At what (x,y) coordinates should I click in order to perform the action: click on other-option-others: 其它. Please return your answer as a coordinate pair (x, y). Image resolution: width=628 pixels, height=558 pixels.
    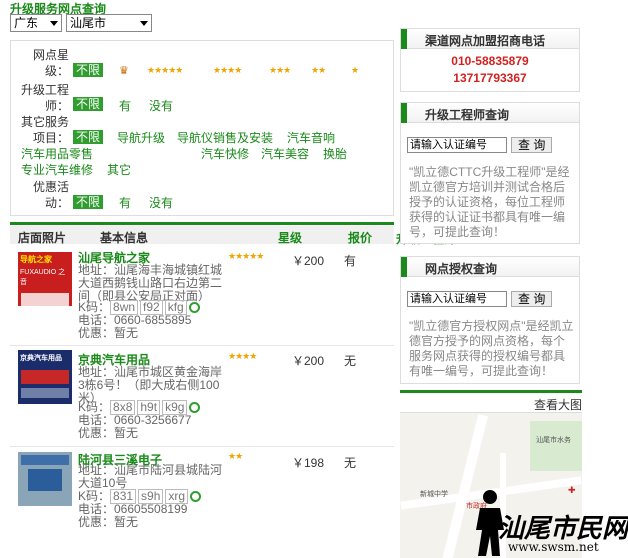
    Looking at the image, I should click on (119, 169).